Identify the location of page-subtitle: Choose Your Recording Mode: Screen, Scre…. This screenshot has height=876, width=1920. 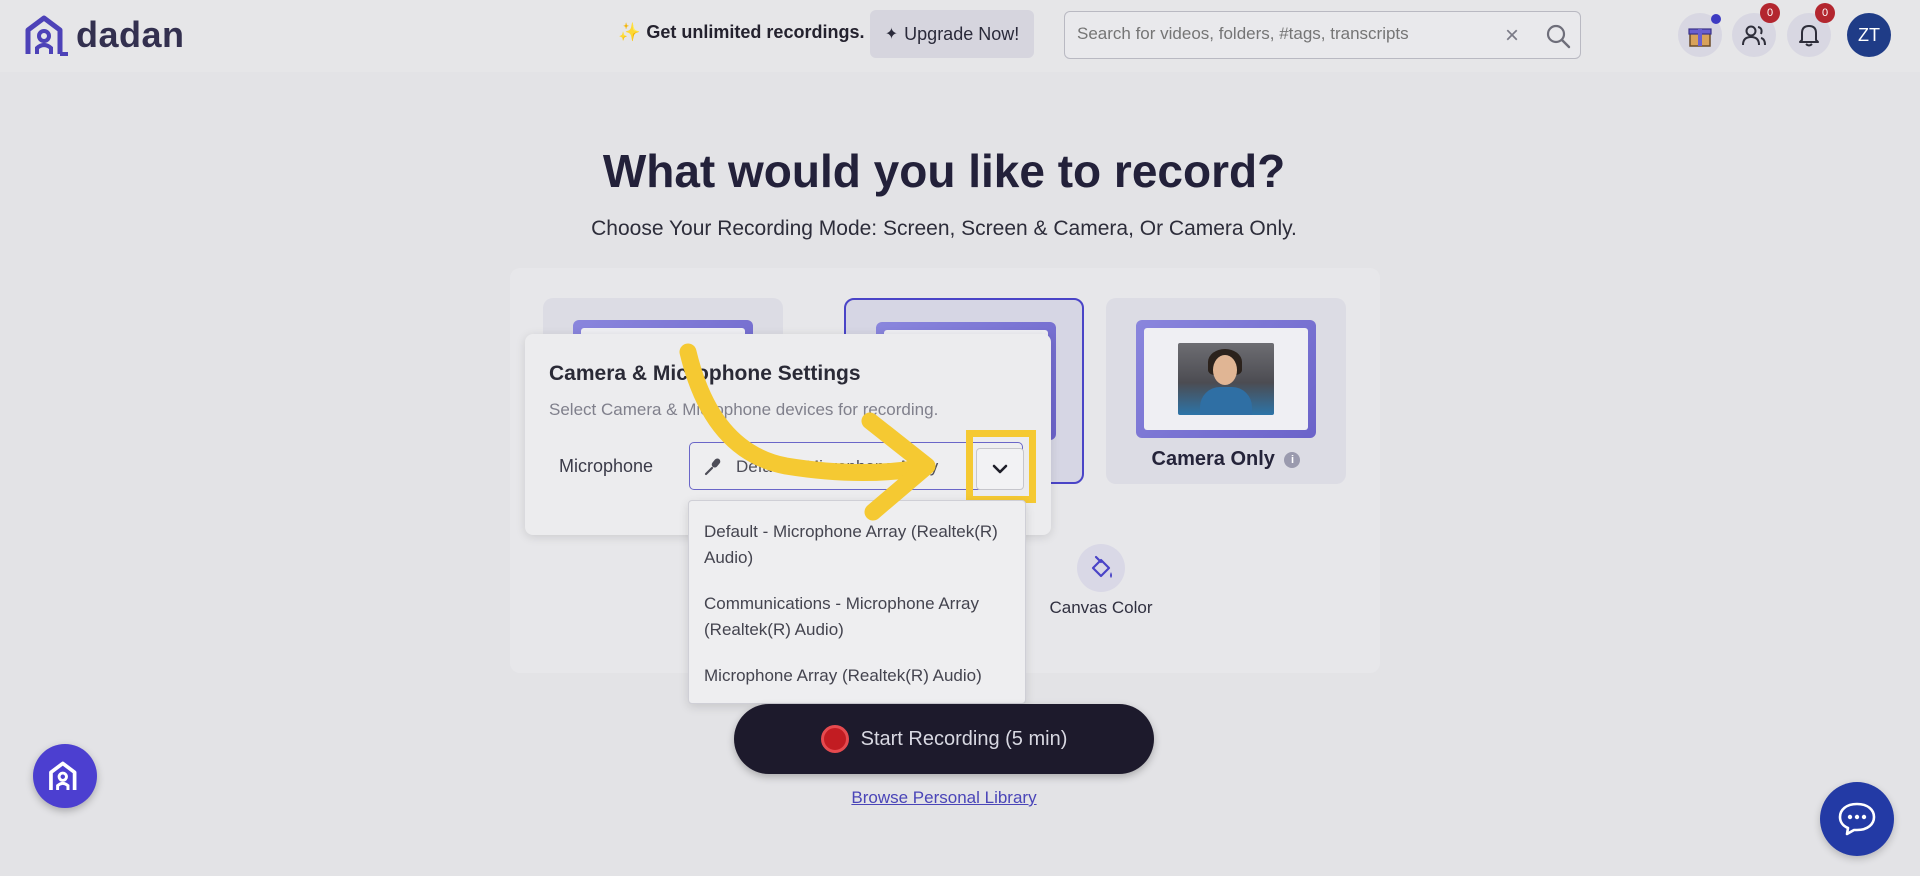
(944, 228).